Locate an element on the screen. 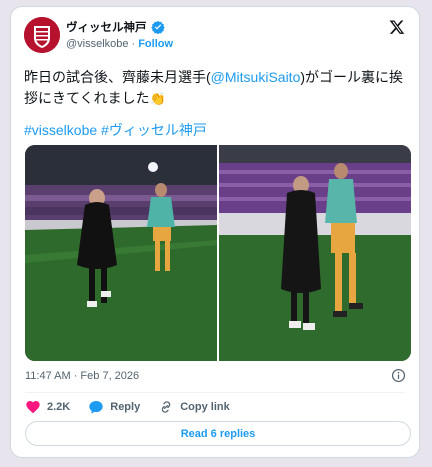 This screenshot has height=467, width=432. like-count: 2.2K is located at coordinates (59, 407).